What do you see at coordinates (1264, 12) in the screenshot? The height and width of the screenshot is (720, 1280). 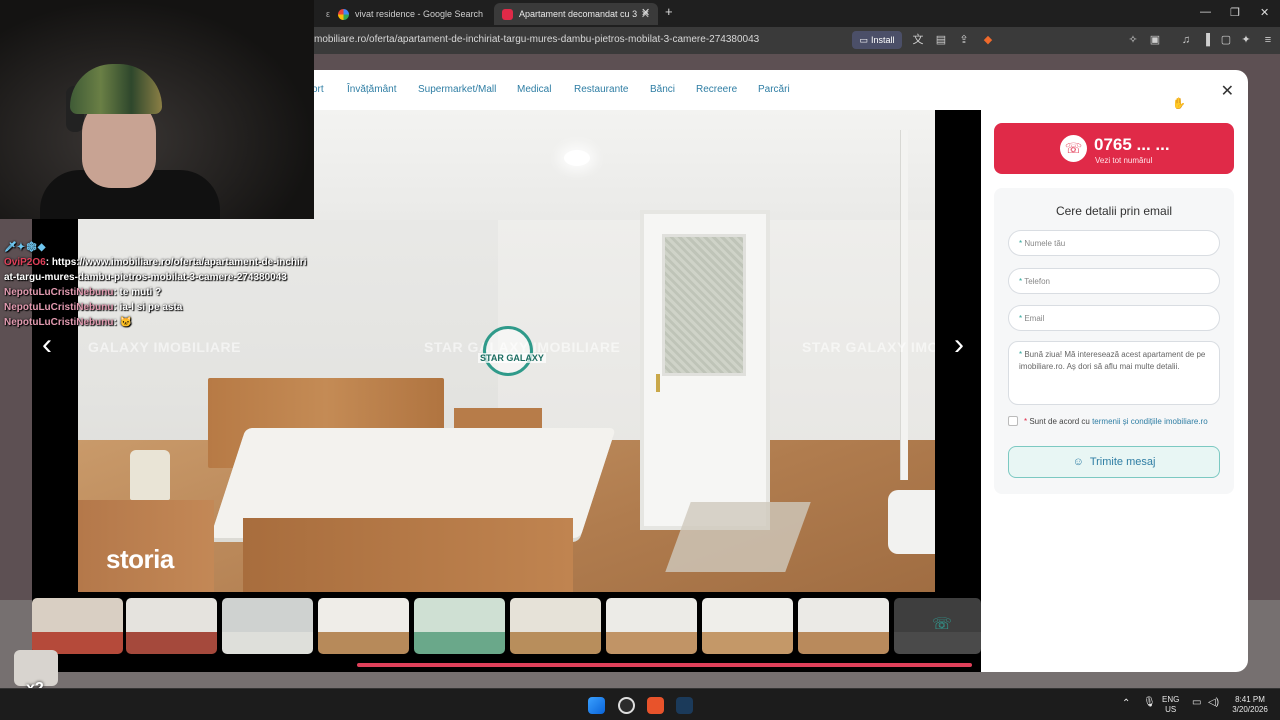 I see `close-window-icon: ✕` at bounding box center [1264, 12].